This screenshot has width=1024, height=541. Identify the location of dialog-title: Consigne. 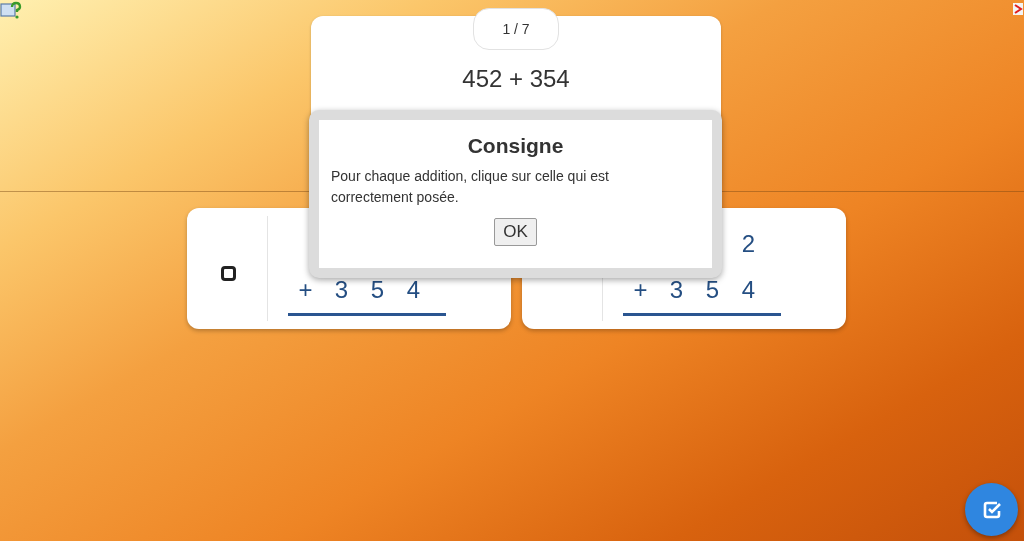
(515, 146).